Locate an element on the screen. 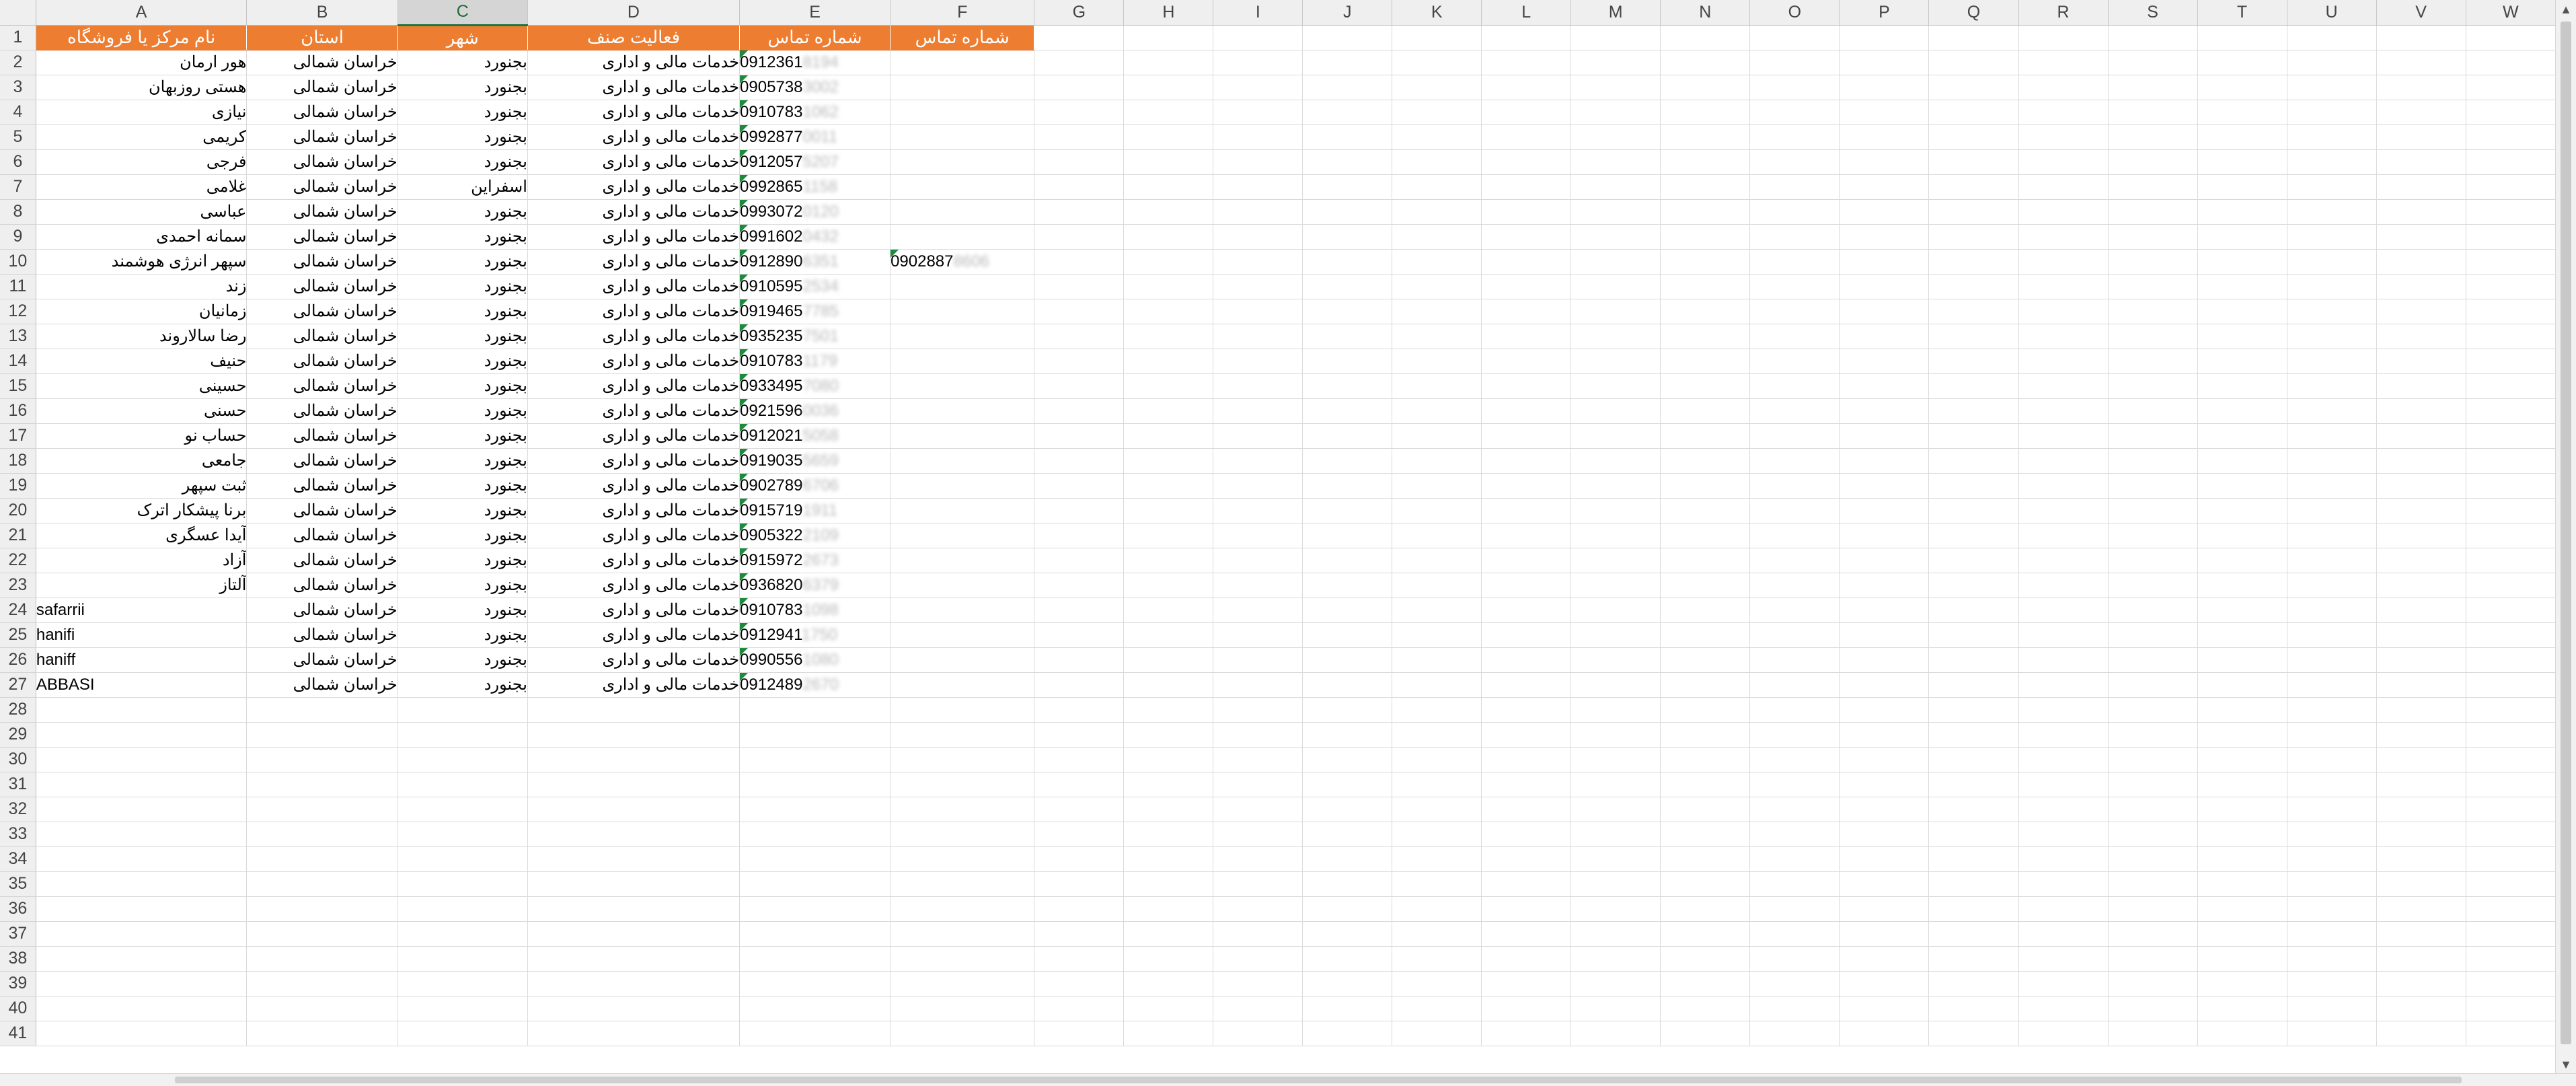 The width and height of the screenshot is (2576, 1086). city-cell: اسفراین is located at coordinates (462, 187).